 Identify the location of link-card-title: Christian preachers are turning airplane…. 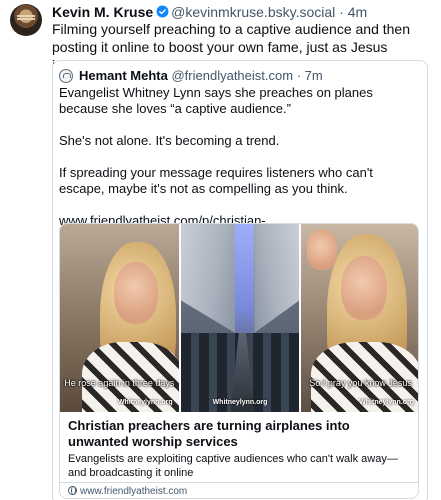
(241, 434).